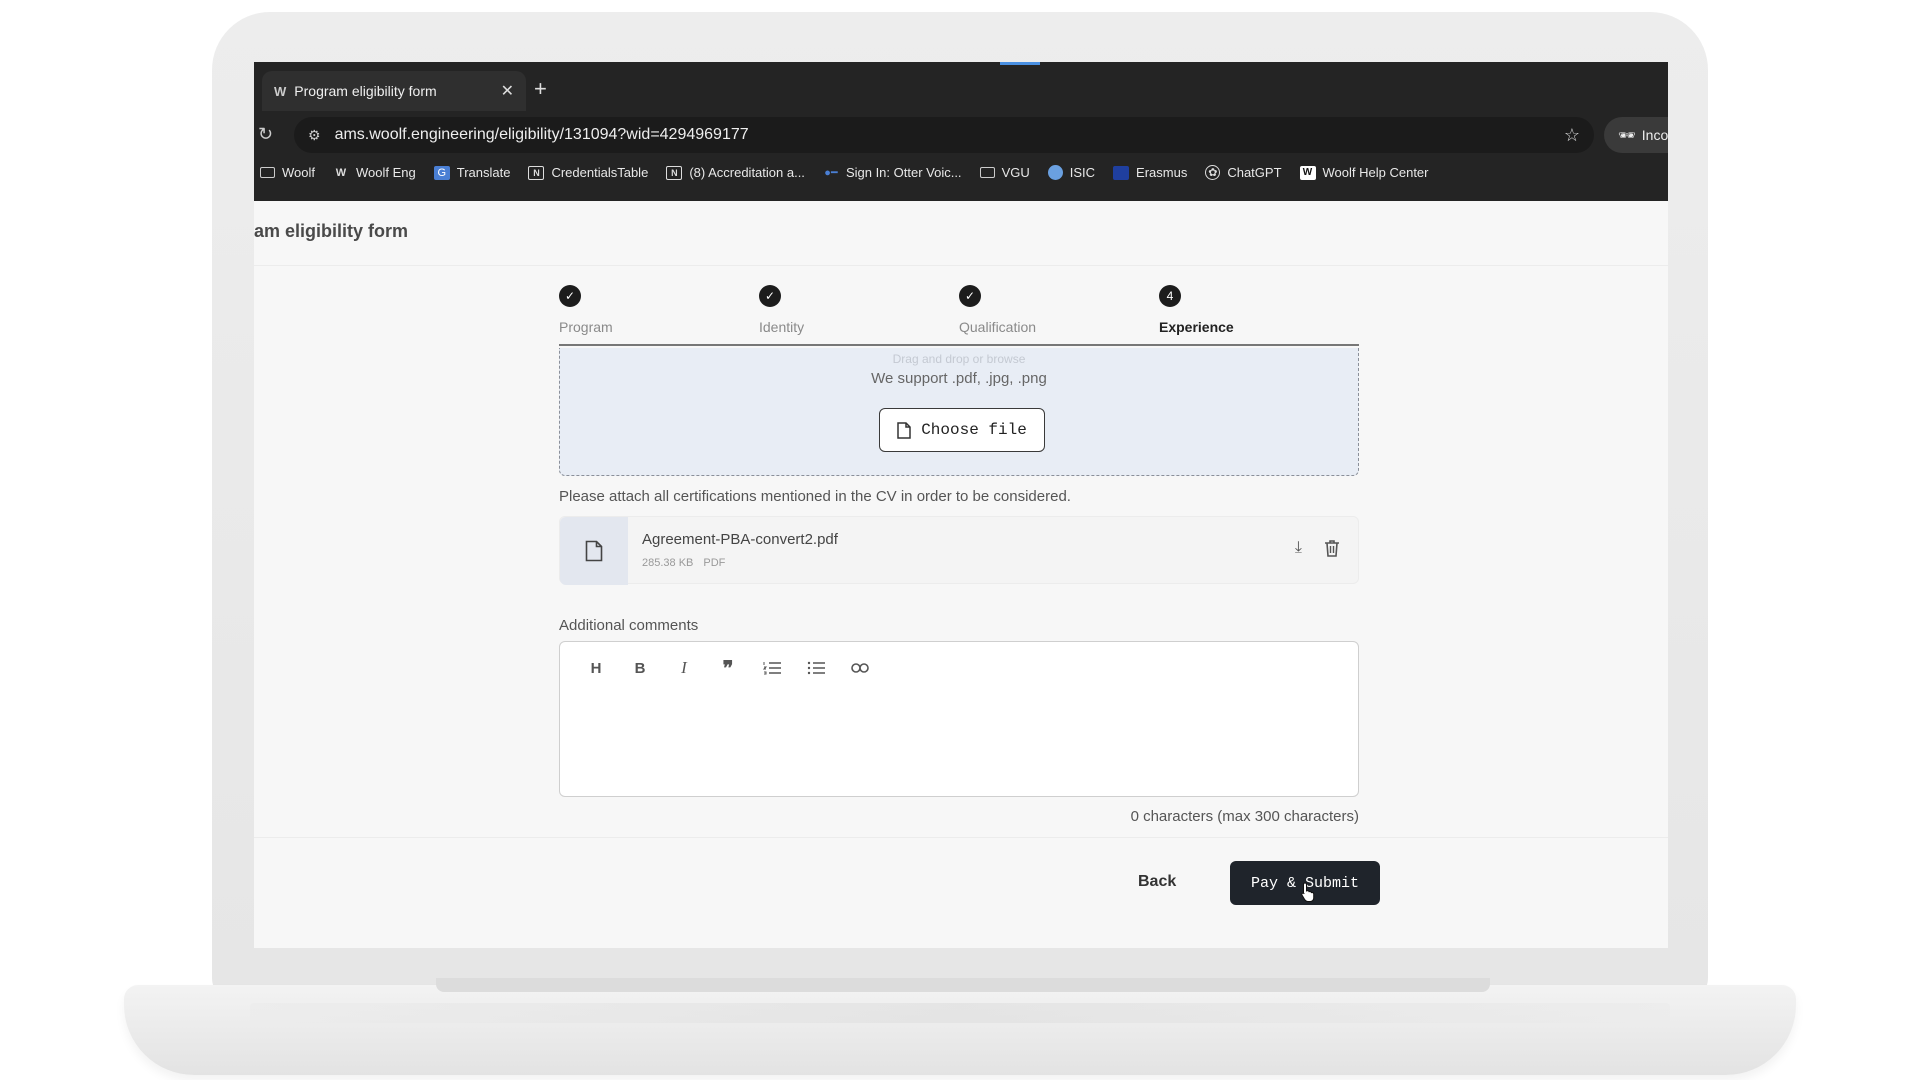 The width and height of the screenshot is (1920, 1080). What do you see at coordinates (740, 539) in the screenshot?
I see `file-name: Agreement-PBA-convert2.pdf` at bounding box center [740, 539].